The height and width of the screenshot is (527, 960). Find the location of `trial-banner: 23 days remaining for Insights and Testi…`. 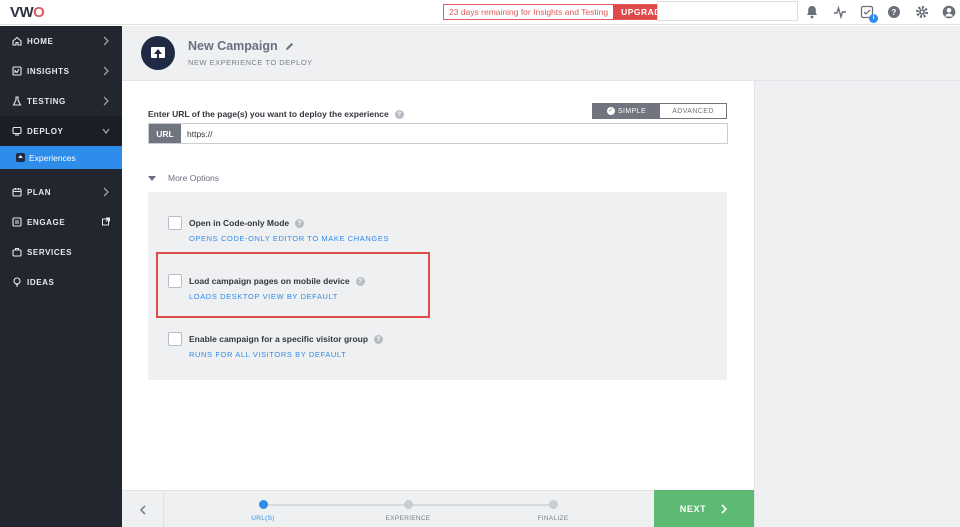

trial-banner: 23 days remaining for Insights and Testi… is located at coordinates (560, 12).